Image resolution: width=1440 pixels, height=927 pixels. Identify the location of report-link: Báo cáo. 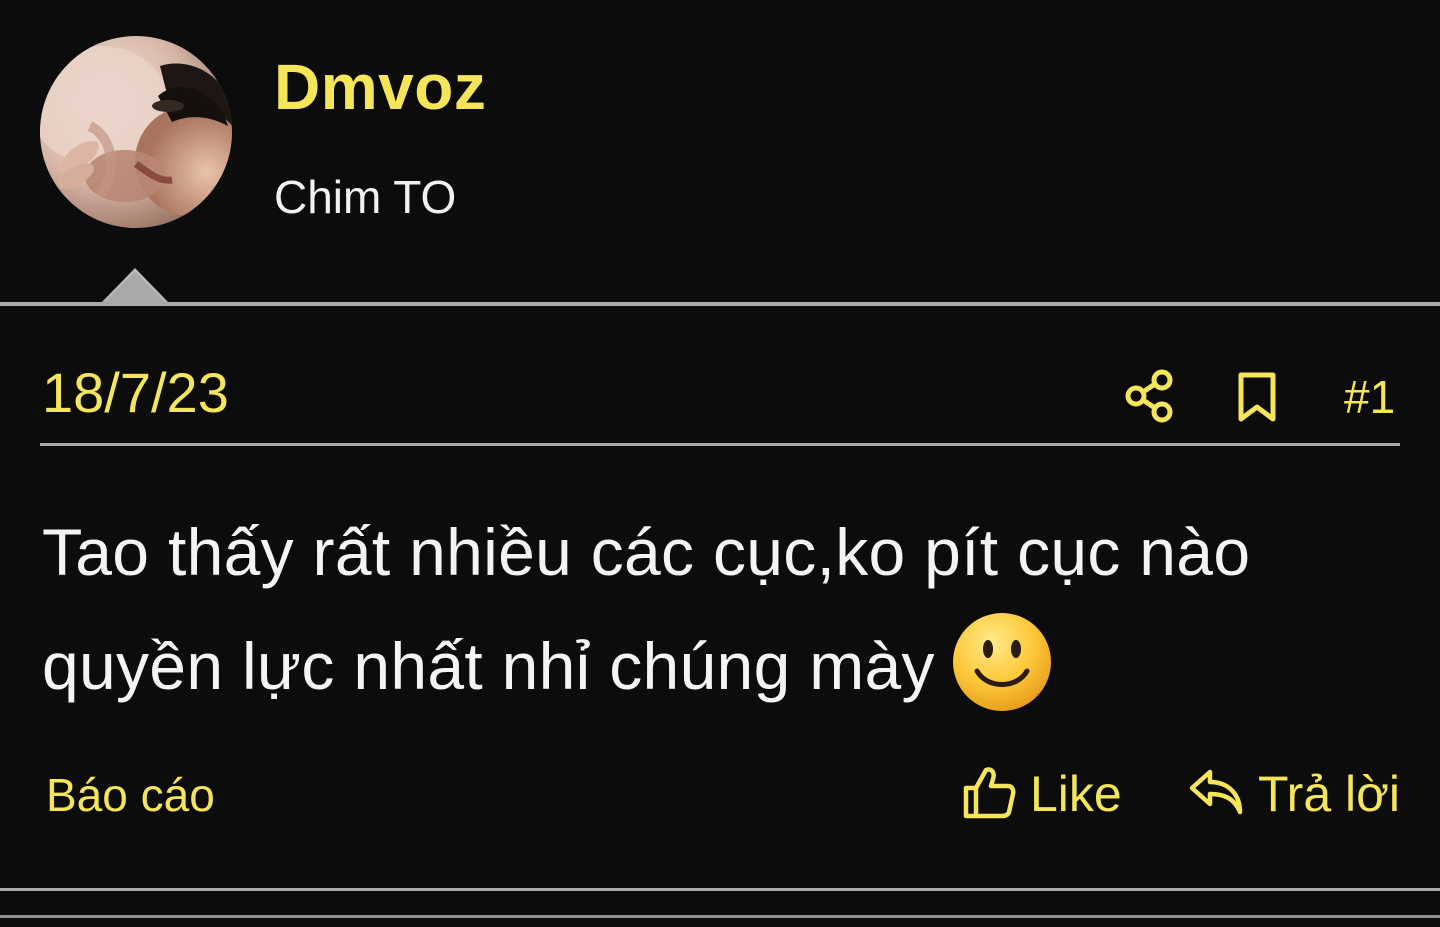
(130, 795).